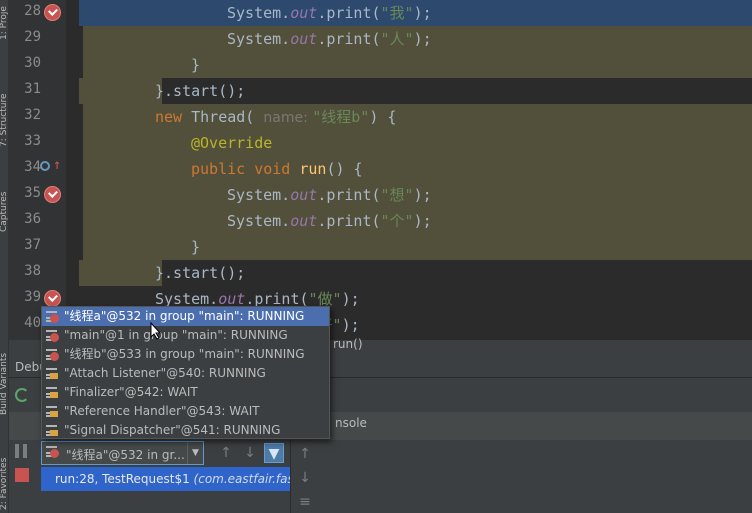  What do you see at coordinates (44, 273) in the screenshot?
I see `gutter-line: 38` at bounding box center [44, 273].